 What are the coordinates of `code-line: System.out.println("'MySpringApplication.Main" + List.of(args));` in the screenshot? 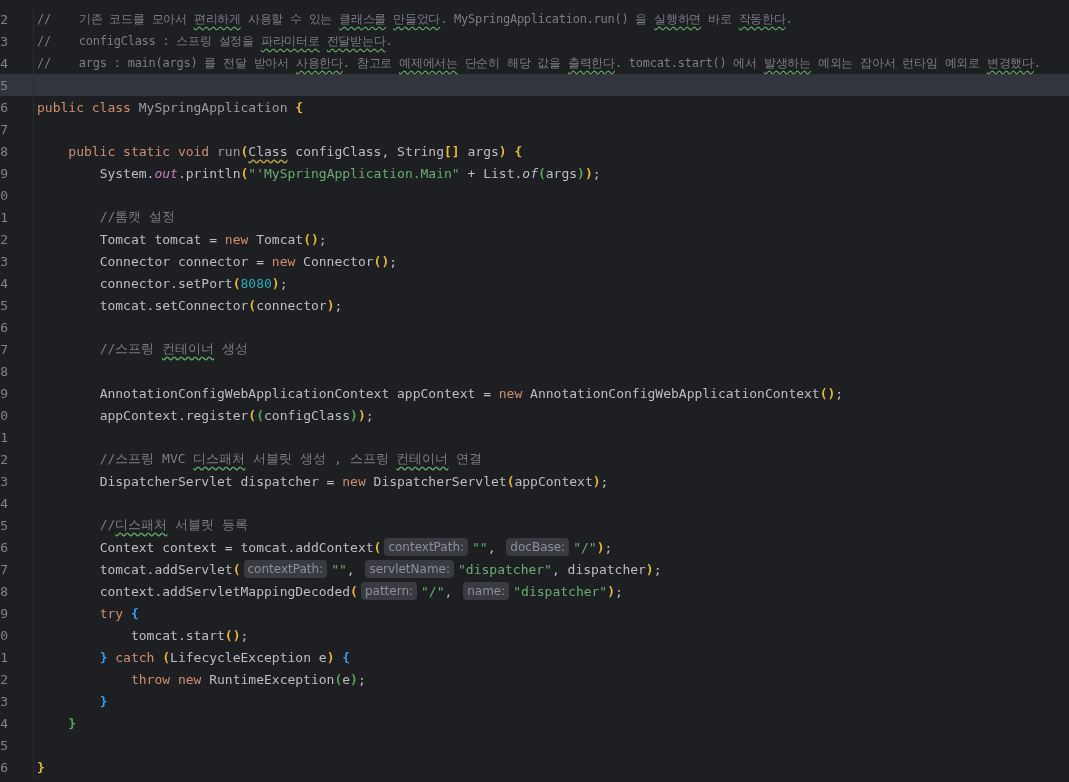 It's located at (350, 173).